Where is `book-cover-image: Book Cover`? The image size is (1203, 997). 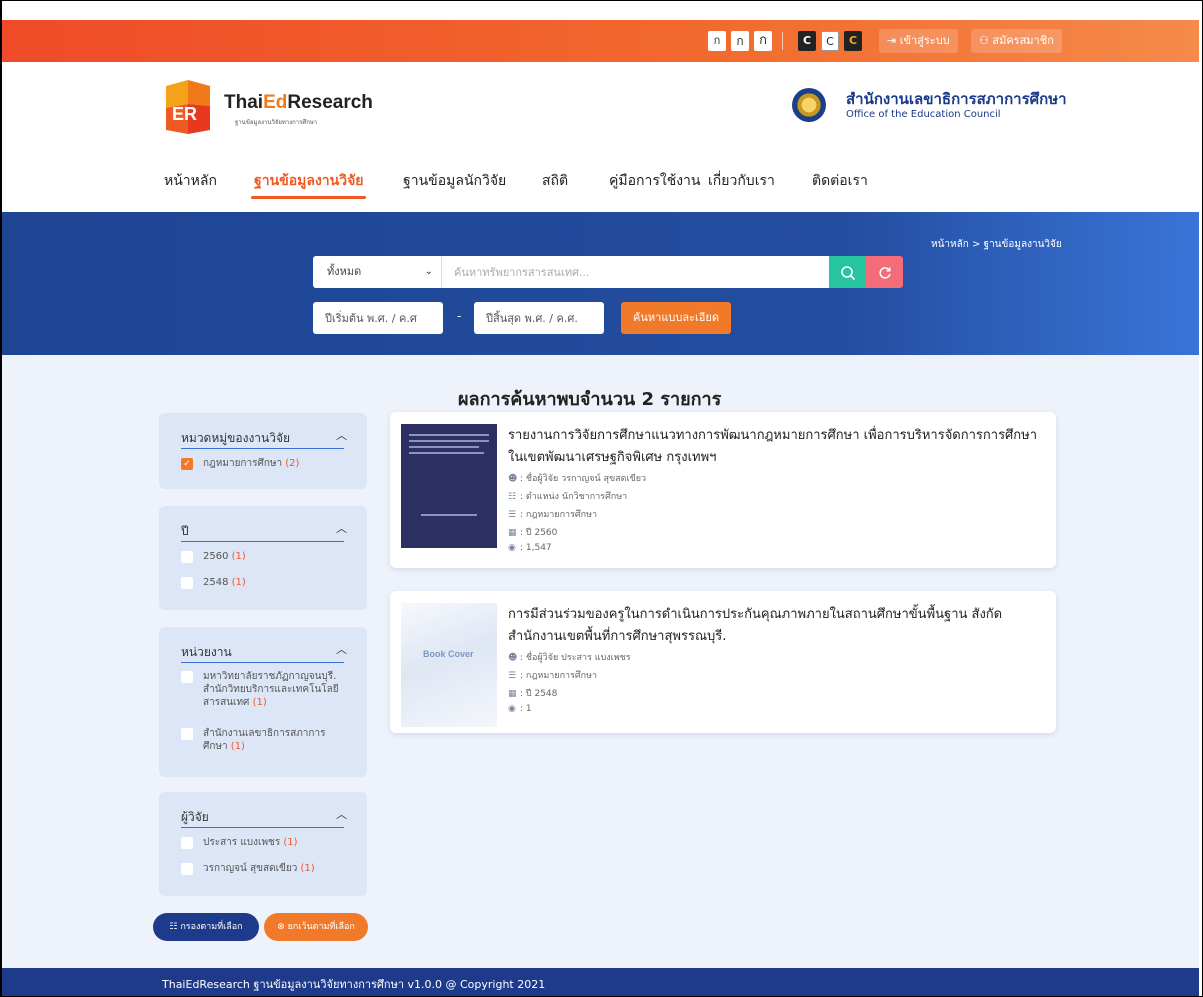
book-cover-image: Book Cover is located at coordinates (449, 665).